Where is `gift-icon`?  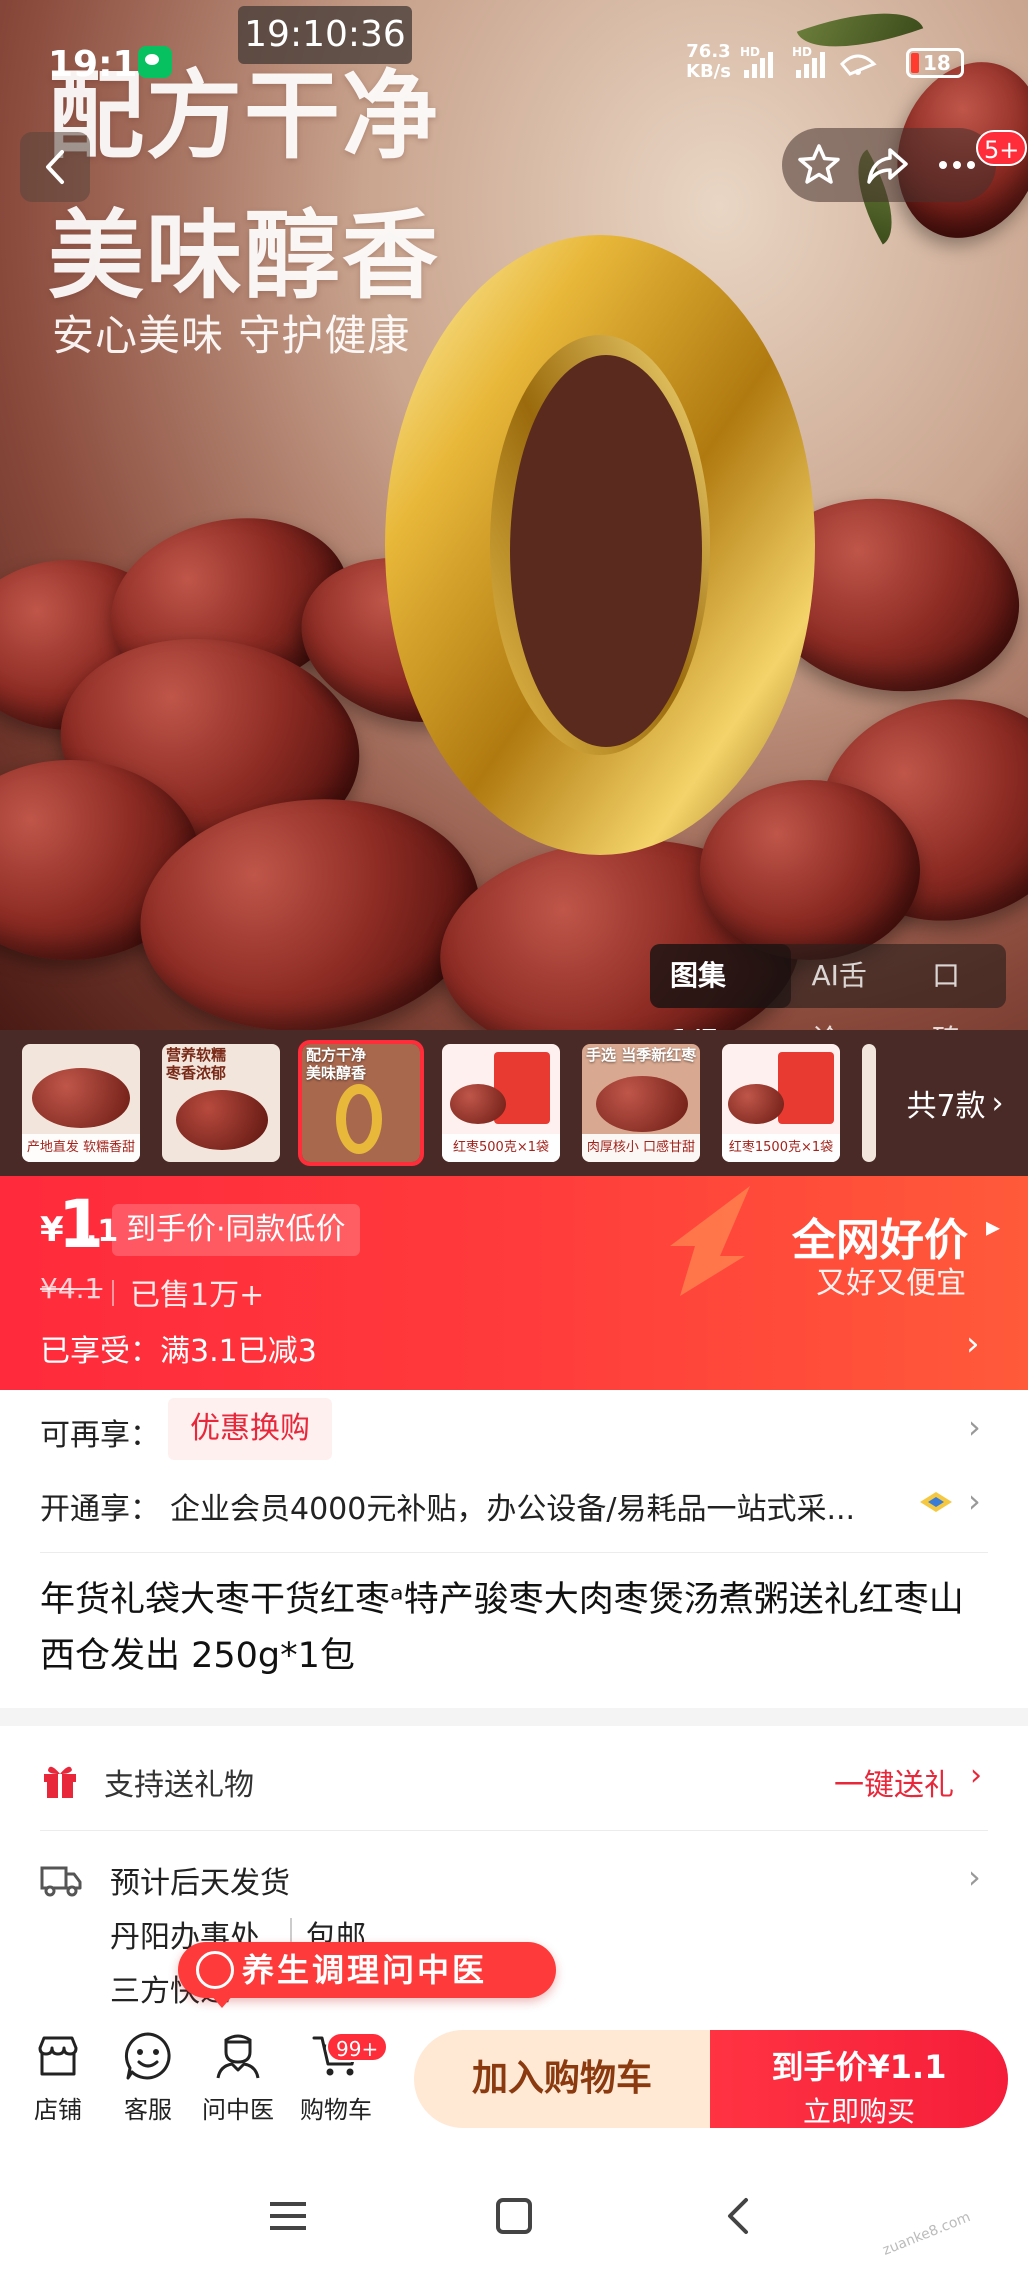 gift-icon is located at coordinates (60, 1782).